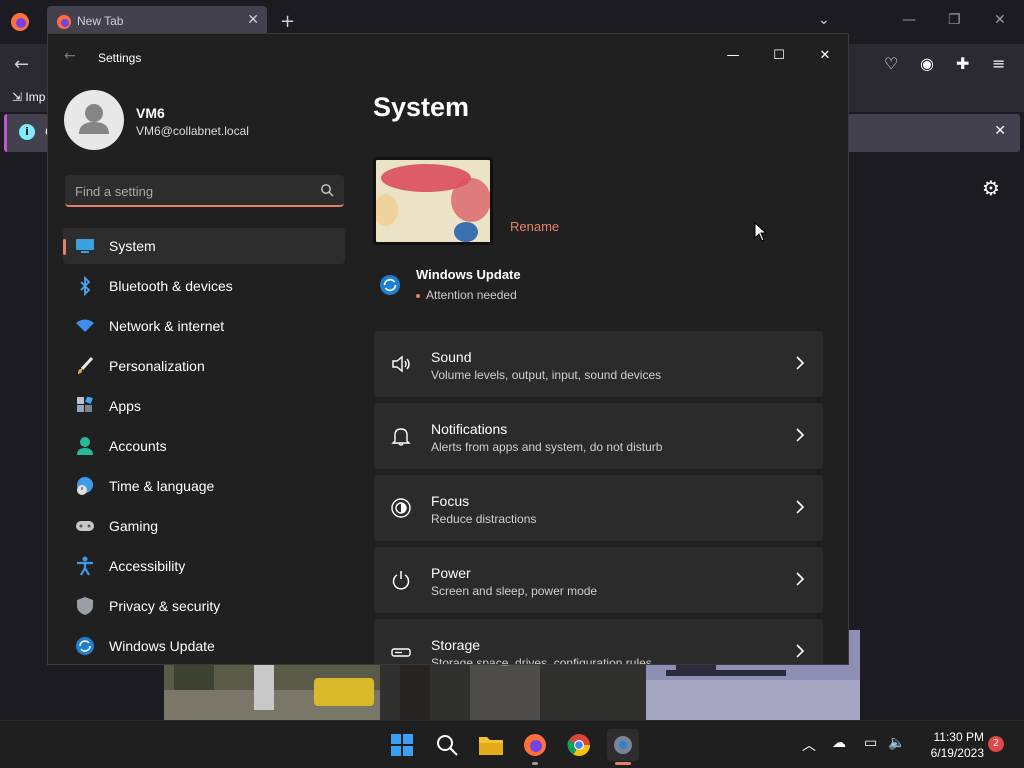 Image resolution: width=1024 pixels, height=768 pixels. Describe the element at coordinates (998, 63) in the screenshot. I see `menu-icon: ≡` at that location.